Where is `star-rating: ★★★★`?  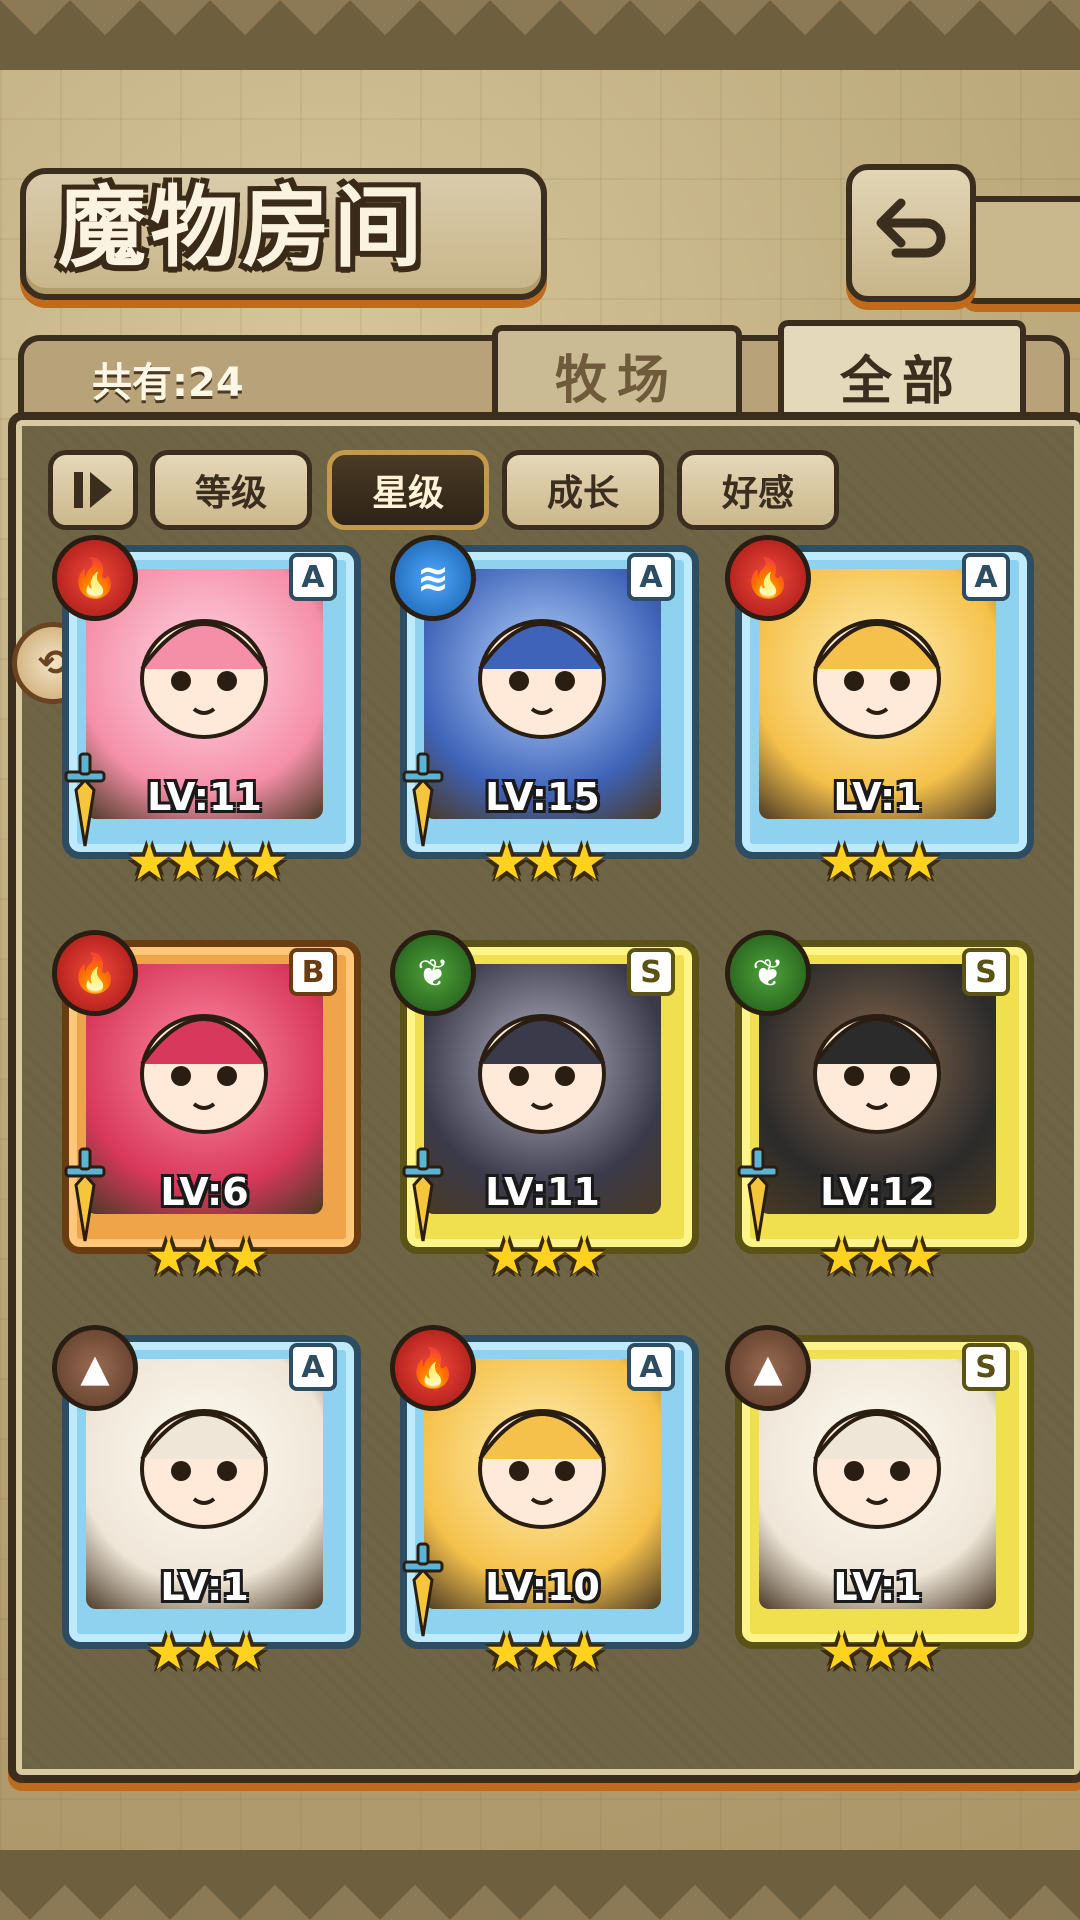
star-rating: ★★★★ is located at coordinates (207, 862).